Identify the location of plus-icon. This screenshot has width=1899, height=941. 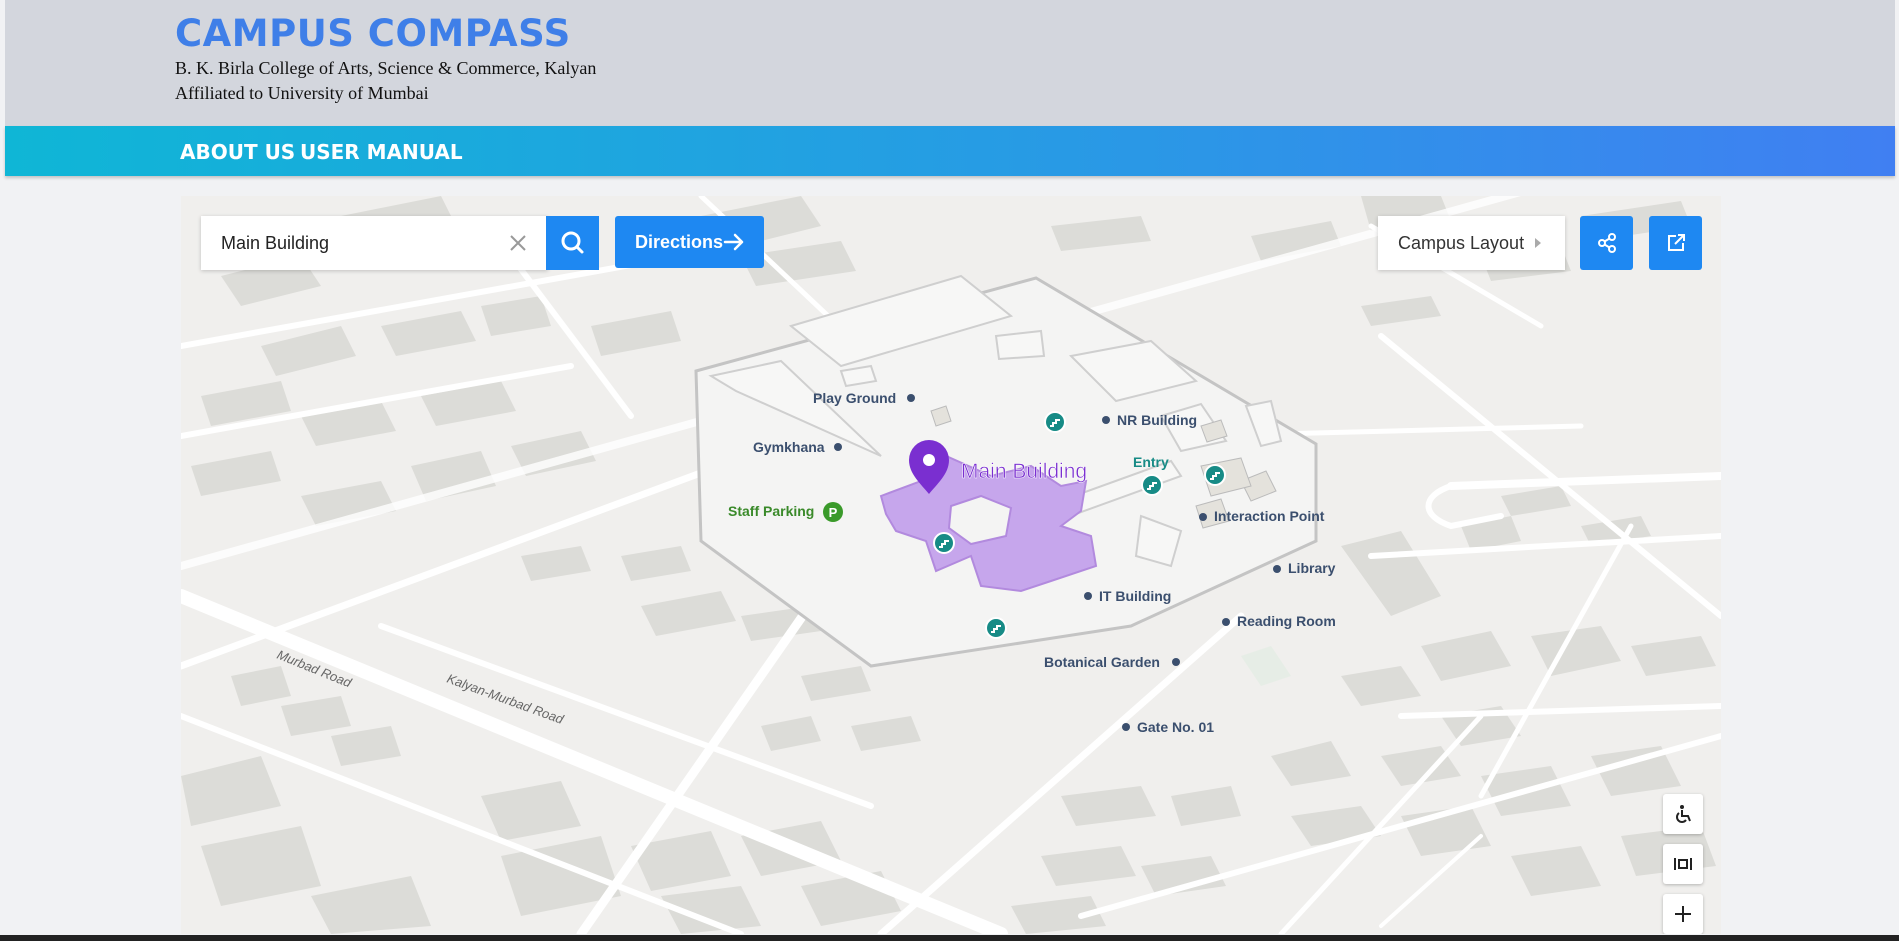
(1683, 914).